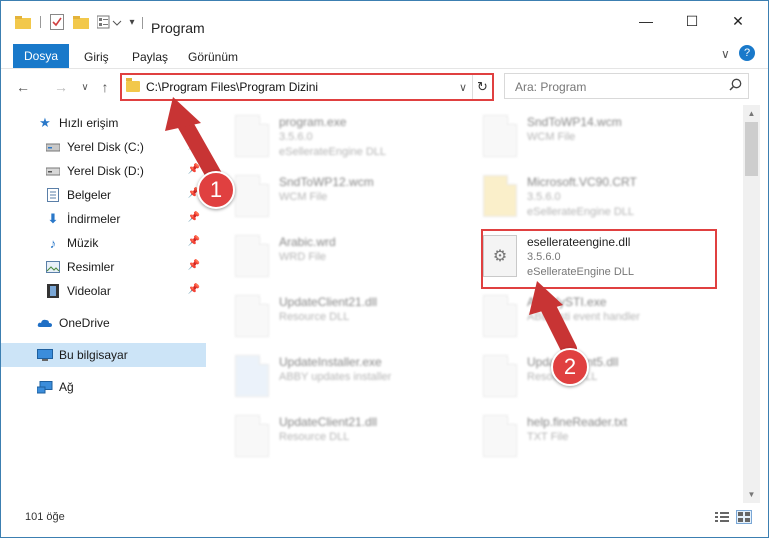 The width and height of the screenshot is (769, 538). What do you see at coordinates (570, 367) in the screenshot?
I see `step-badge-2: 2` at bounding box center [570, 367].